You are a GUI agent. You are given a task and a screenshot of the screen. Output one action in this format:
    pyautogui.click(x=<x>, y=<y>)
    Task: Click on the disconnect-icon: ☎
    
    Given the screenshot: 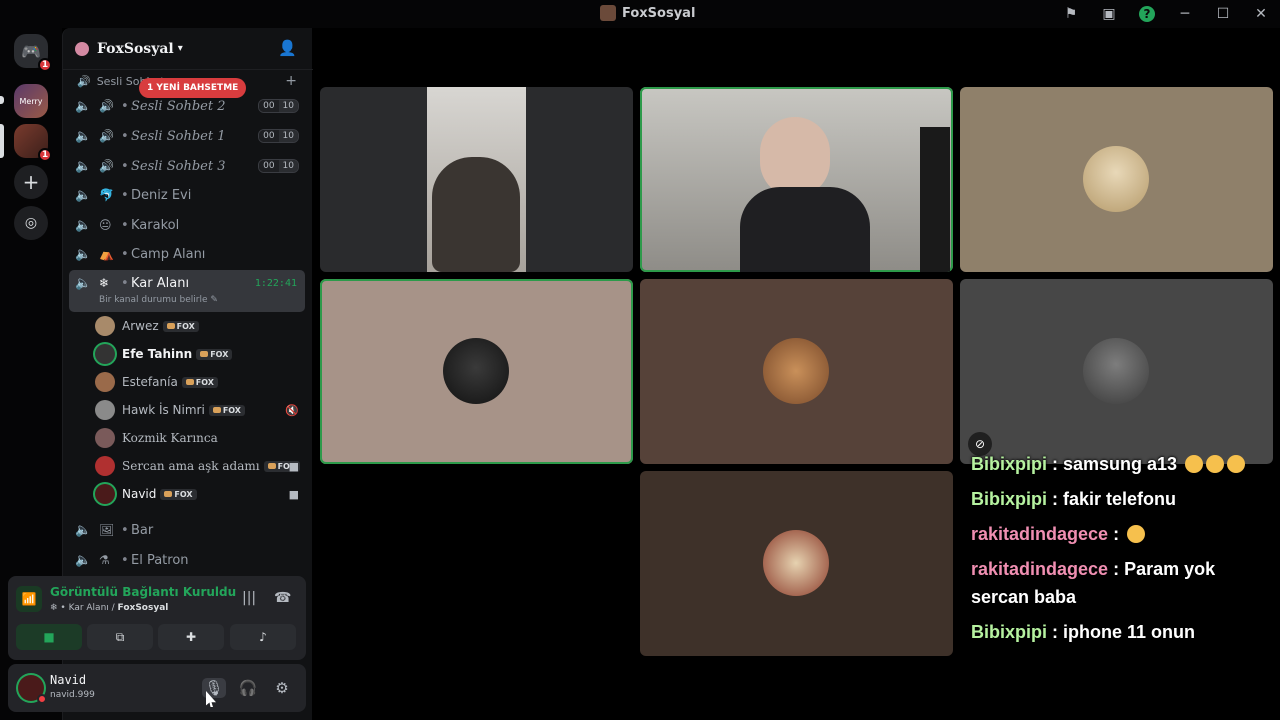 What is the action you would take?
    pyautogui.click(x=282, y=598)
    